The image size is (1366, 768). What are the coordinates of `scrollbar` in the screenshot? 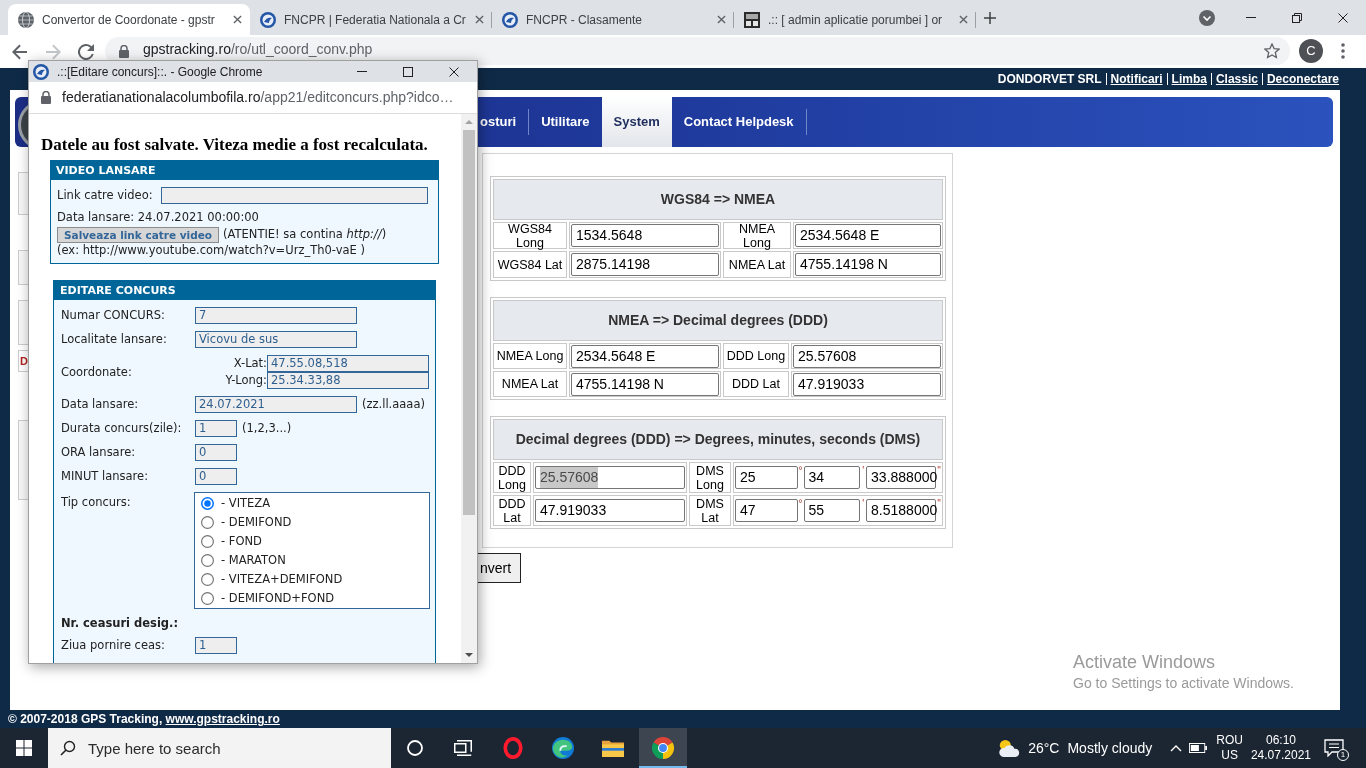 It's located at (469, 388).